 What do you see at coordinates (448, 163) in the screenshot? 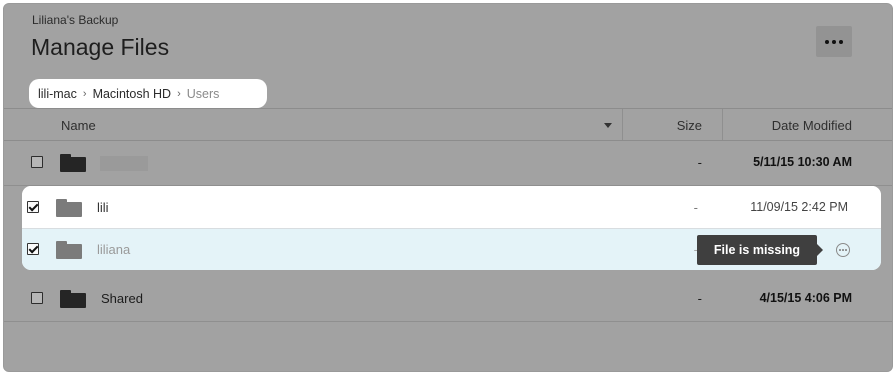
I see `table-row: - 5/11/15 10:30 AM` at bounding box center [448, 163].